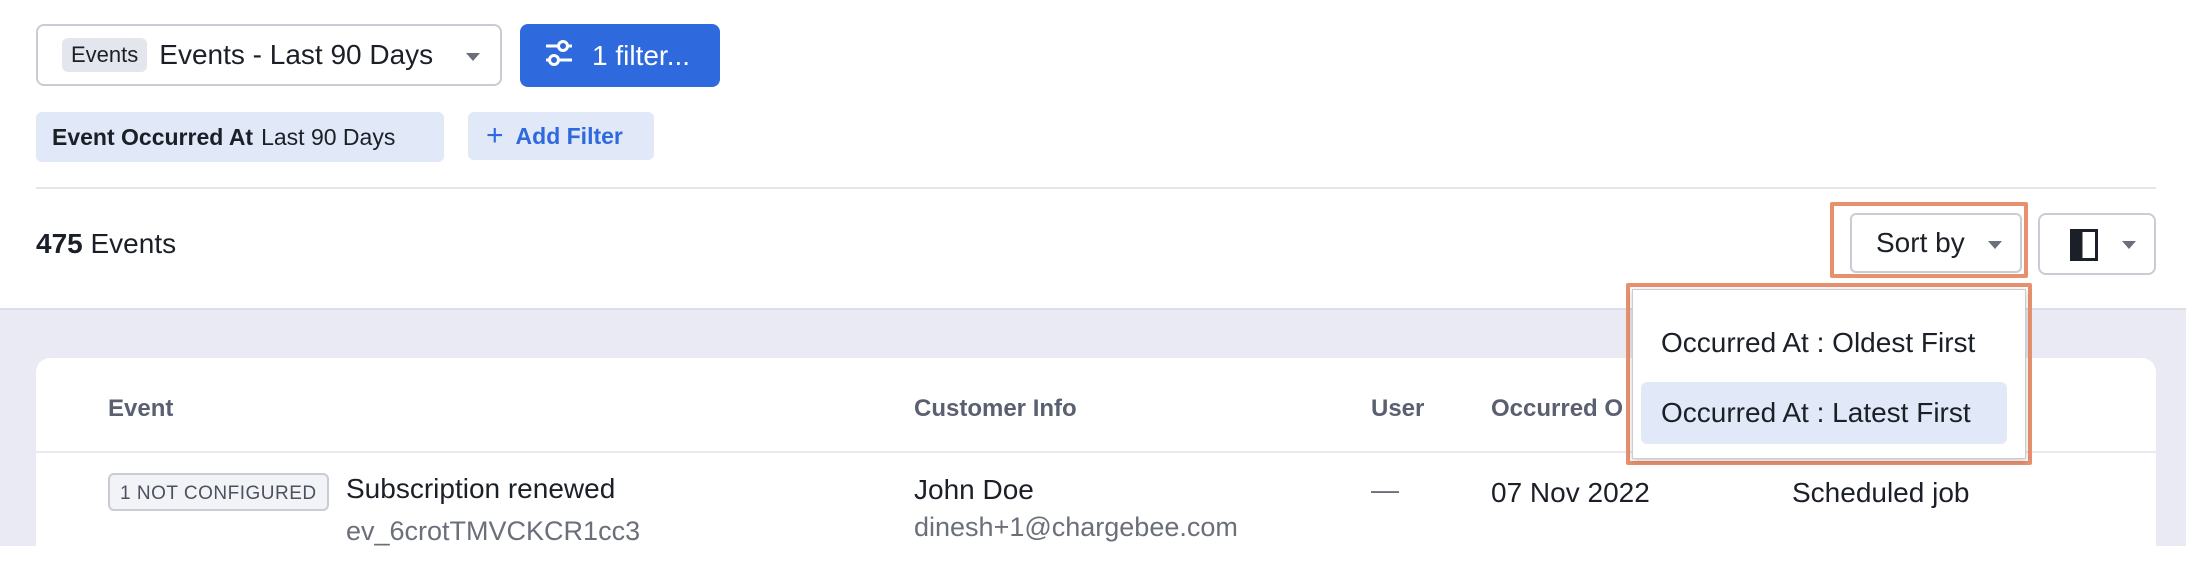  What do you see at coordinates (153, 136) in the screenshot?
I see `filter-chip-key: Event Occurred At` at bounding box center [153, 136].